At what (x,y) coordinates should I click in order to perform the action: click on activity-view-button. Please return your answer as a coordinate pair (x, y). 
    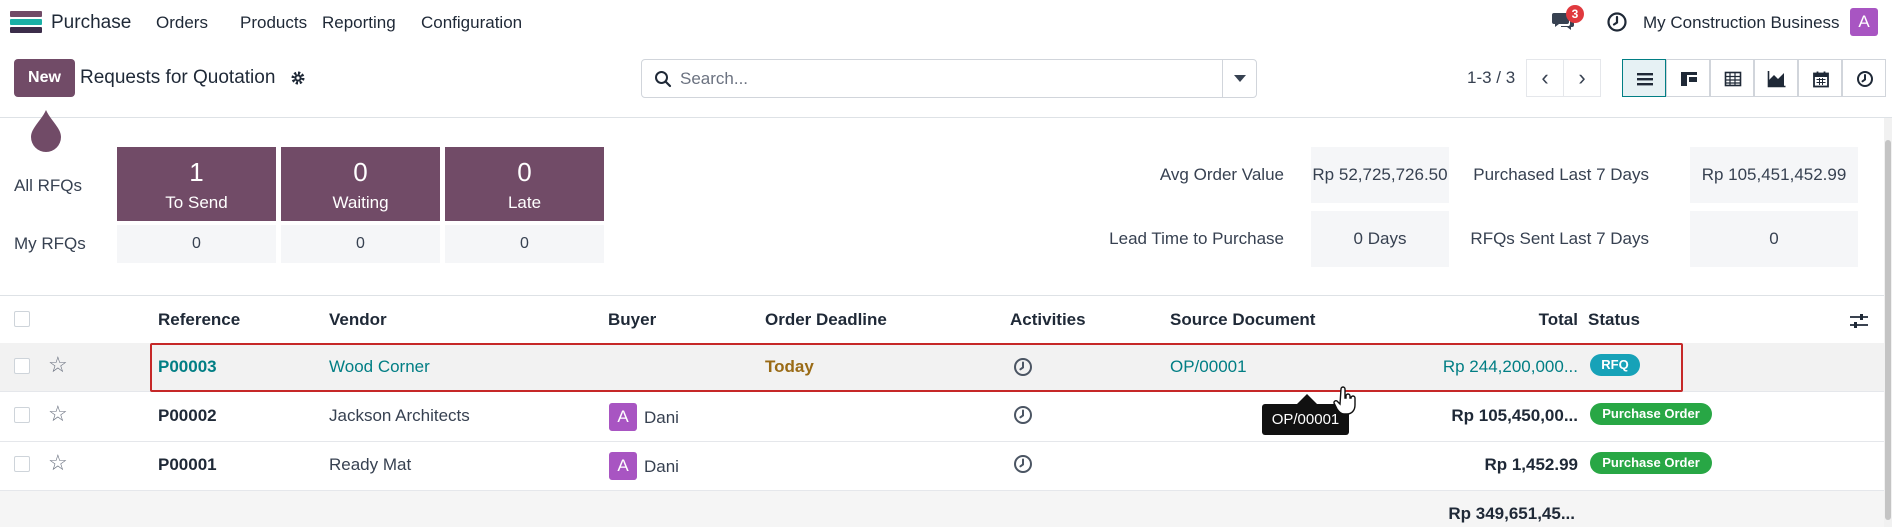
    Looking at the image, I should click on (1864, 78).